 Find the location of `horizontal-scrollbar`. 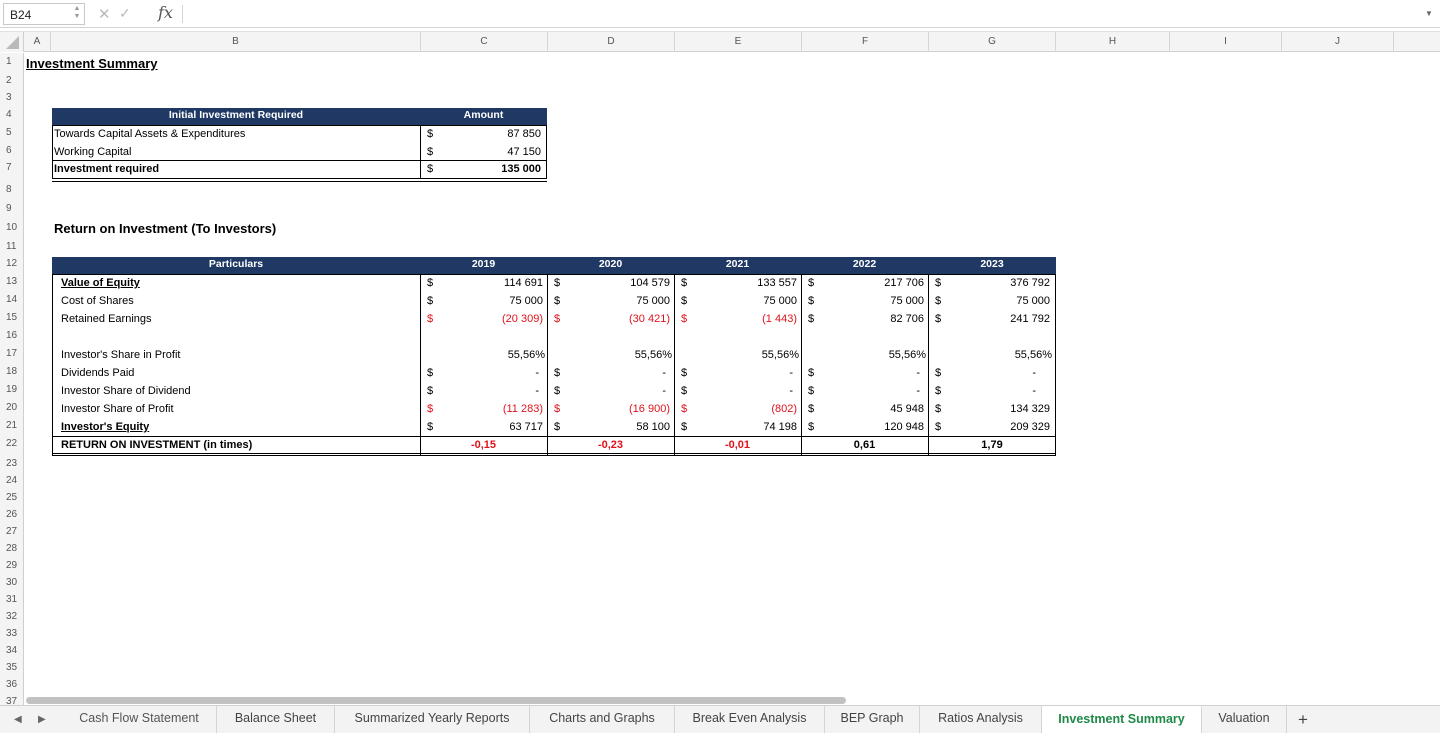

horizontal-scrollbar is located at coordinates (436, 700).